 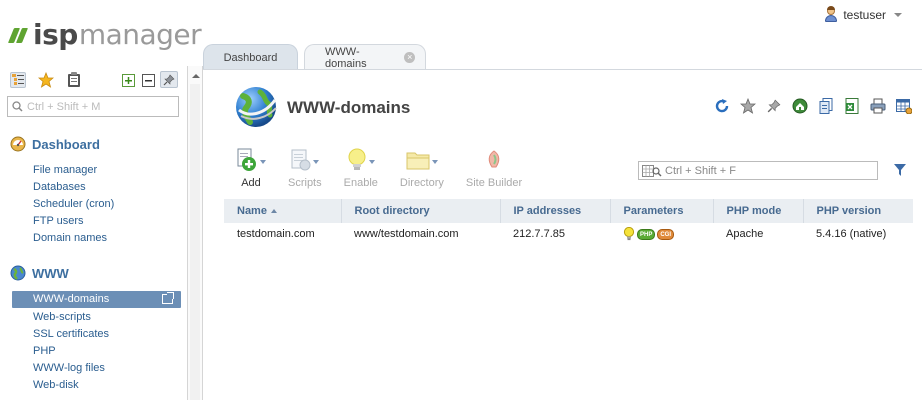 I want to click on tab-dashboard: Dashboard, so click(x=250, y=57).